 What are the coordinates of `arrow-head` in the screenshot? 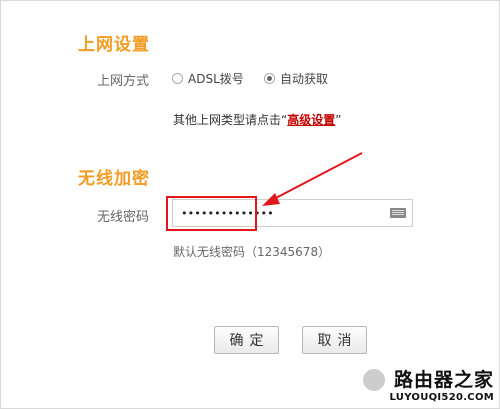 It's located at (271, 199).